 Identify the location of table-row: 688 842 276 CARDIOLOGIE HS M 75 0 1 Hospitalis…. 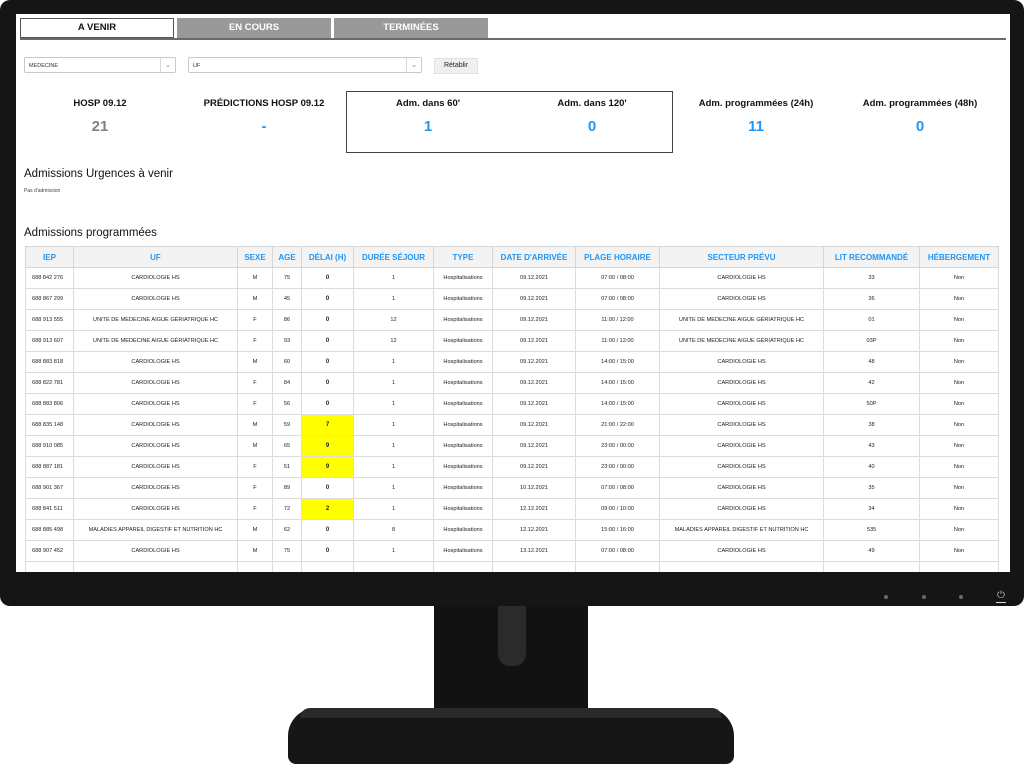
(512, 278).